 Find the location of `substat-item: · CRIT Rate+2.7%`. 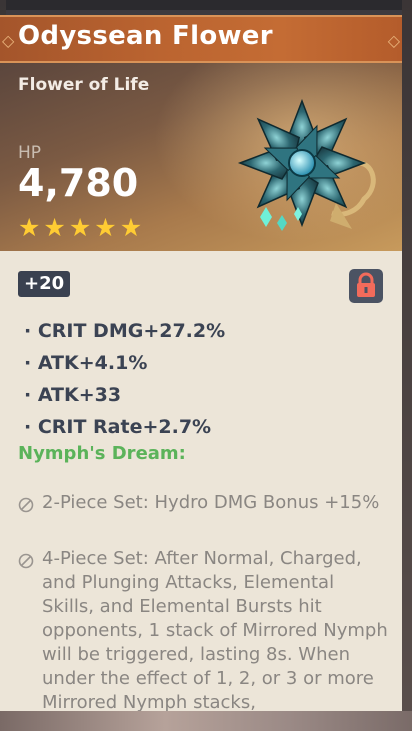

substat-item: · CRIT Rate+2.7% is located at coordinates (118, 427).